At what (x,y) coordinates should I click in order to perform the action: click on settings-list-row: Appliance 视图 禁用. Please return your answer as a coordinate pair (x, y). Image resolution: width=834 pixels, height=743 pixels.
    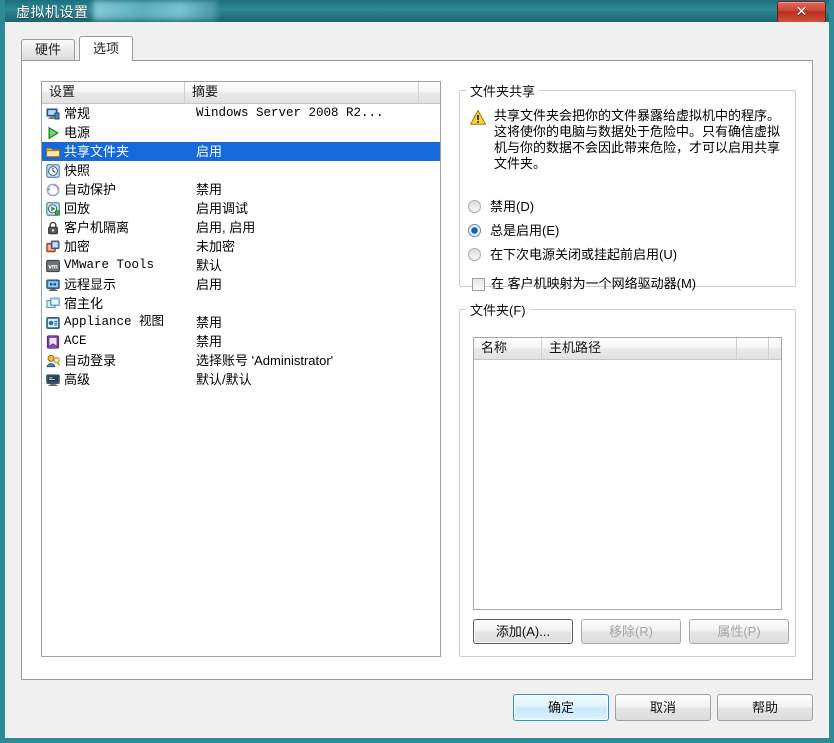
    Looking at the image, I should click on (241, 322).